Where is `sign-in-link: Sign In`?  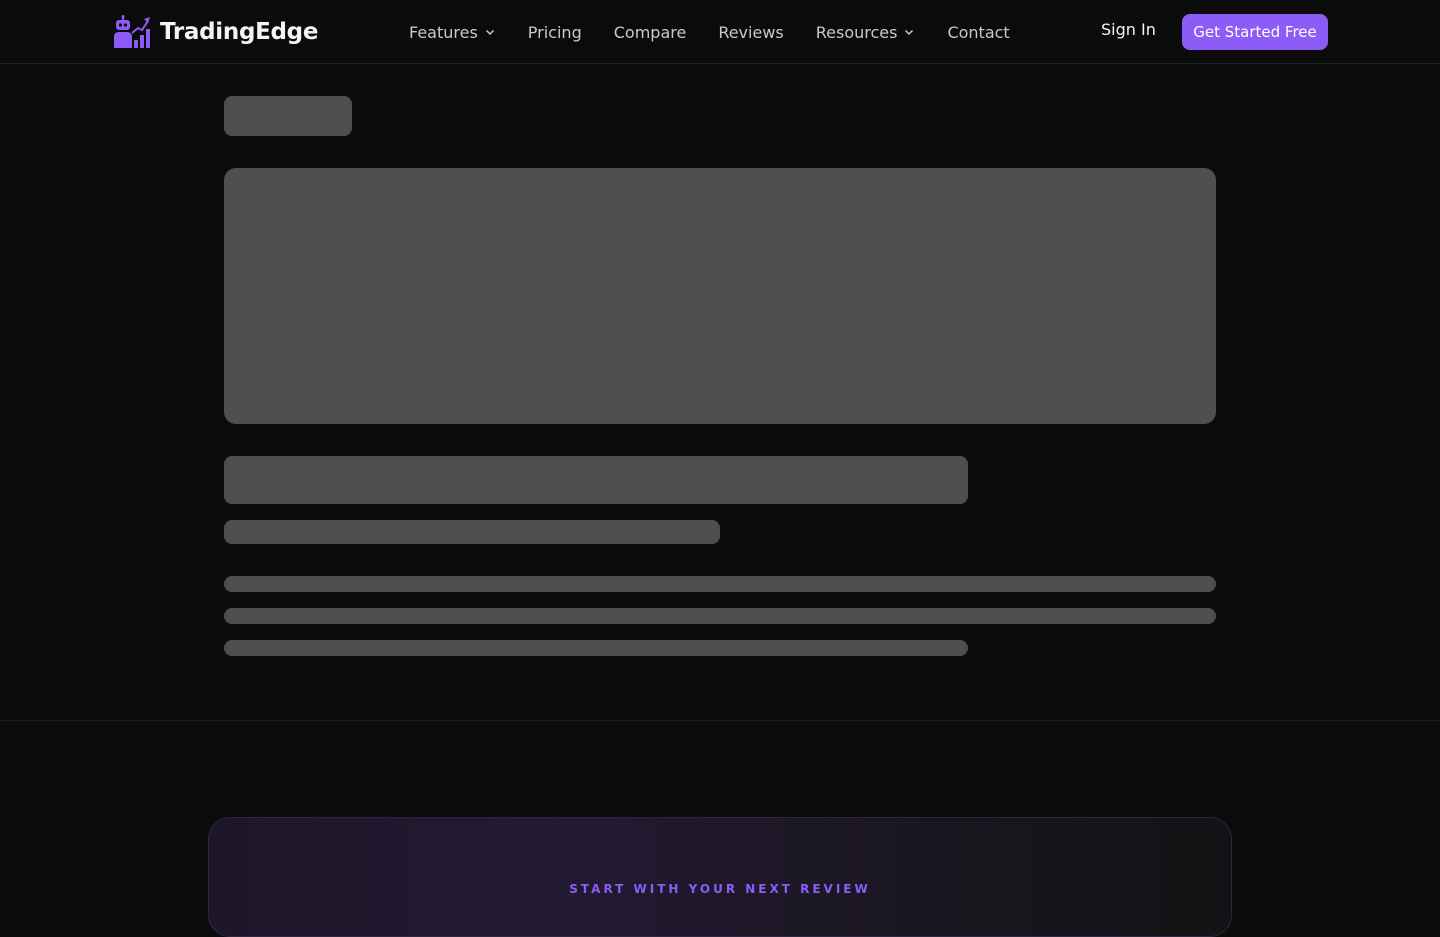
sign-in-link: Sign In is located at coordinates (1128, 29).